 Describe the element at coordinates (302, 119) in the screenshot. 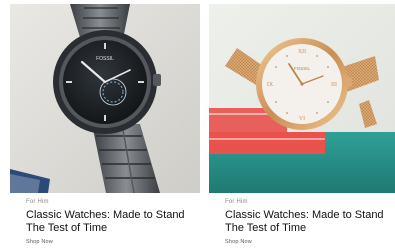

I see `svg-text: VI` at that location.